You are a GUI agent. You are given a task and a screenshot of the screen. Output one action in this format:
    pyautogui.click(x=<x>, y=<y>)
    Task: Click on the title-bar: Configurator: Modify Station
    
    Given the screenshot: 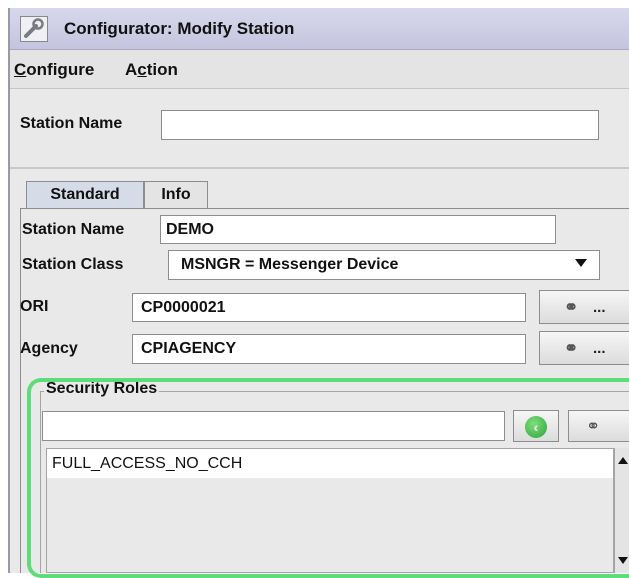 What is the action you would take?
    pyautogui.click(x=319, y=29)
    